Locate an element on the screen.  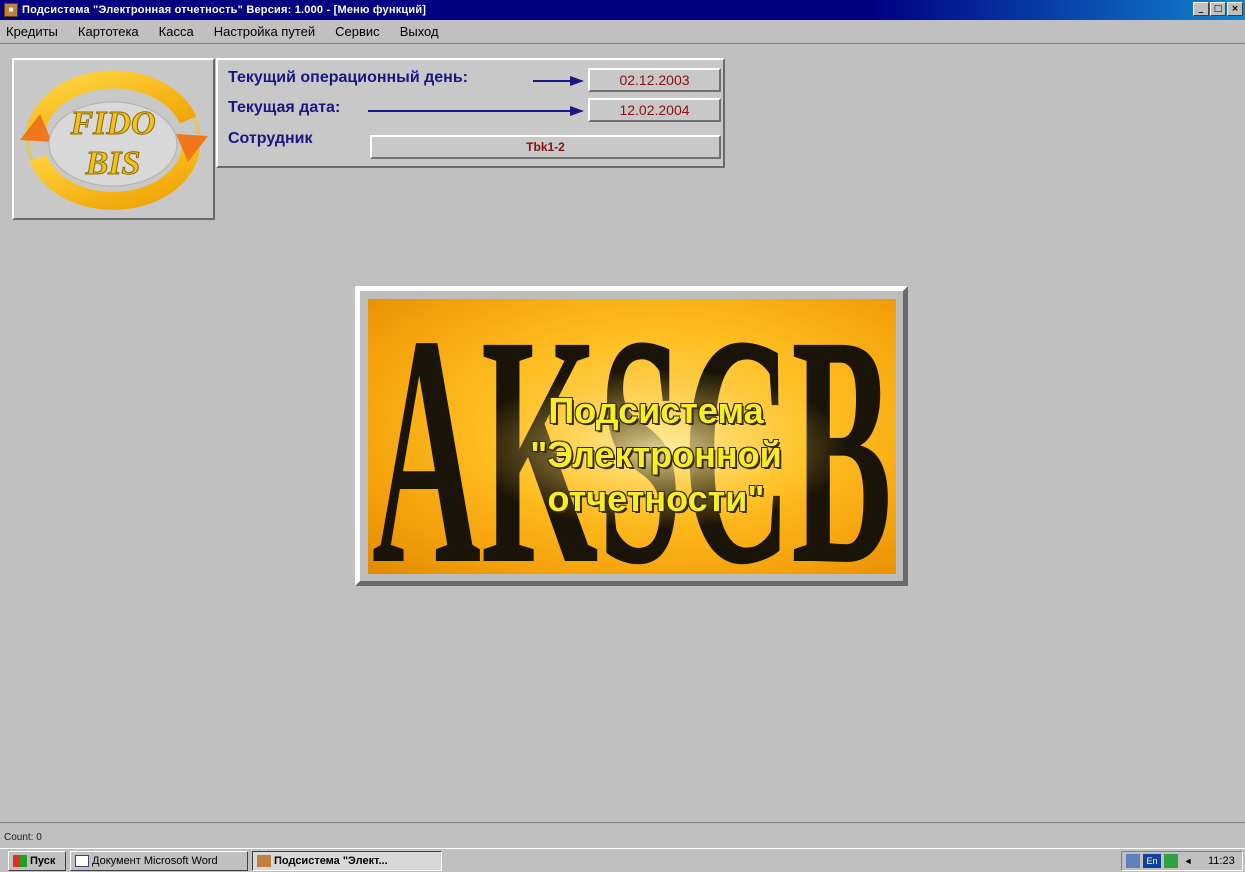
menu-cash: Касса is located at coordinates (176, 31).